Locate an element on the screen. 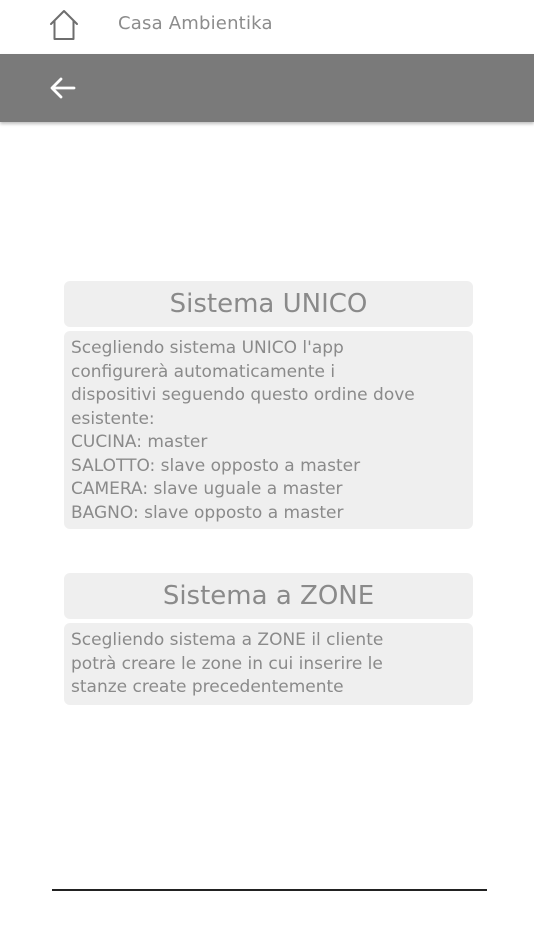  sistema-zone-title: Sistema a ZONE is located at coordinates (268, 596).